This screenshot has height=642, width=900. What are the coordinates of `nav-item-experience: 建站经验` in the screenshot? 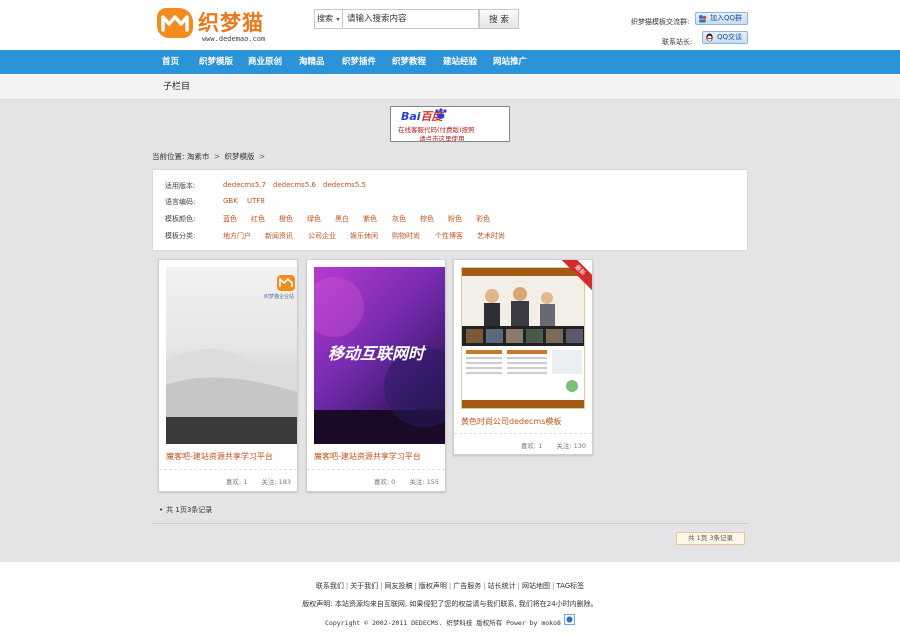 It's located at (460, 62).